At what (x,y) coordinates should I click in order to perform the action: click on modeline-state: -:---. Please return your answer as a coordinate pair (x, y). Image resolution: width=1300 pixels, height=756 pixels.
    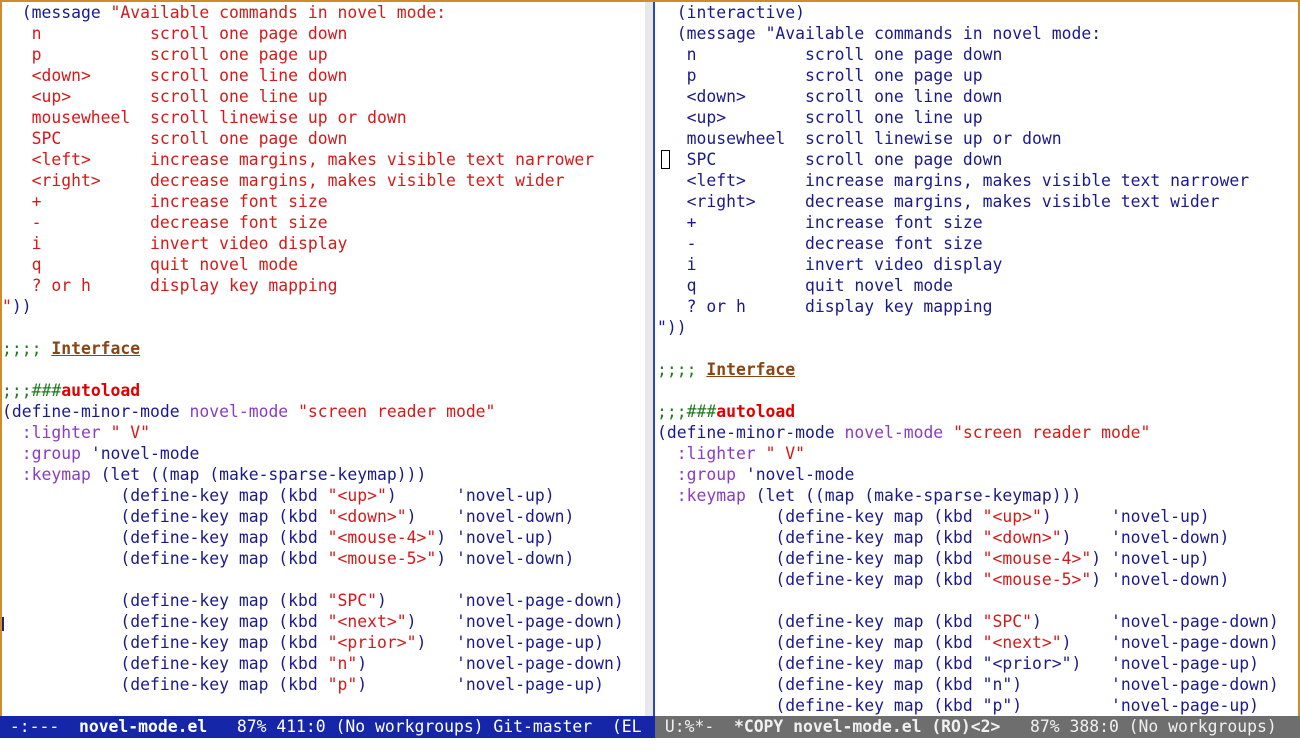
    Looking at the image, I should click on (39, 726).